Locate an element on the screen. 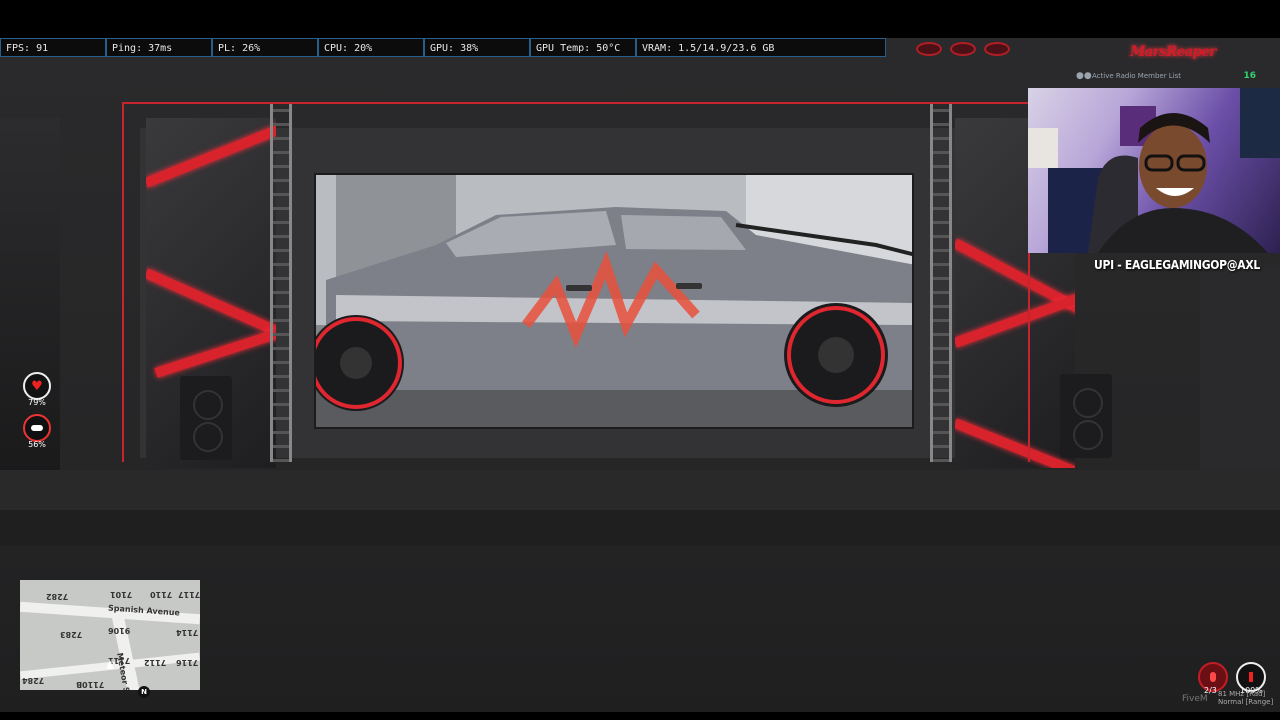  postal-label: 7117 is located at coordinates (189, 594).